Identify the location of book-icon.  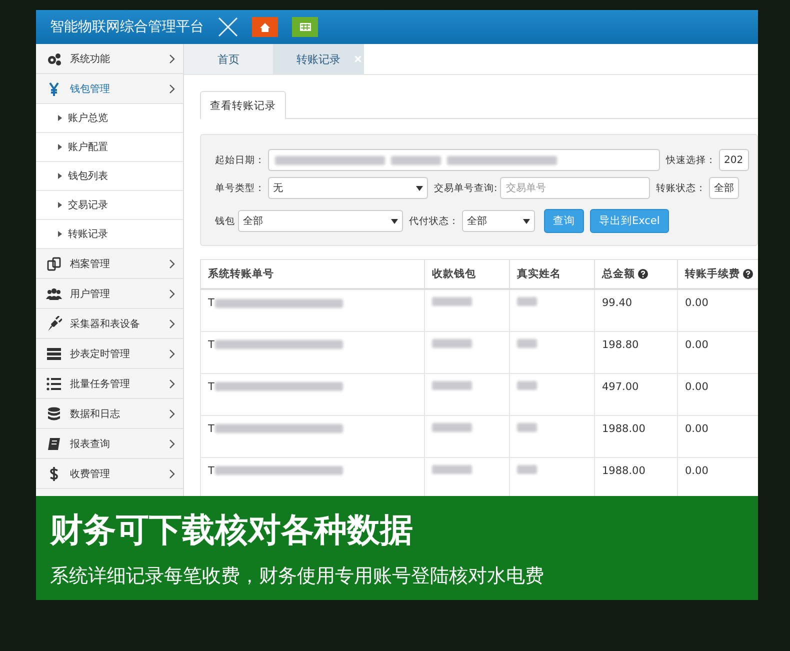
(54, 444).